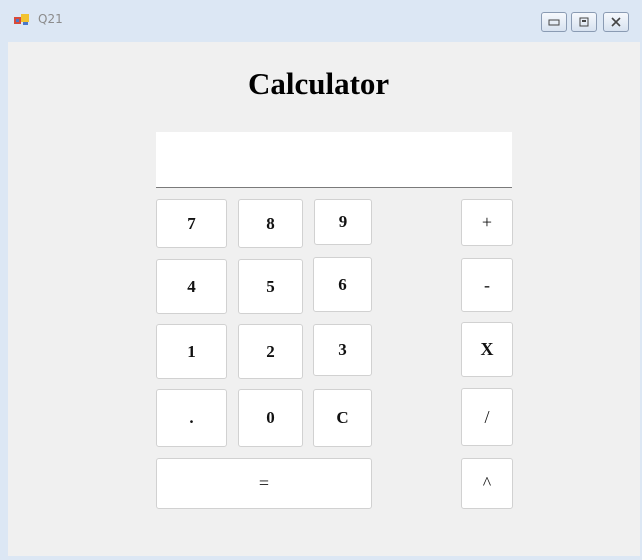 The width and height of the screenshot is (642, 560). I want to click on key-9: 9, so click(343, 222).